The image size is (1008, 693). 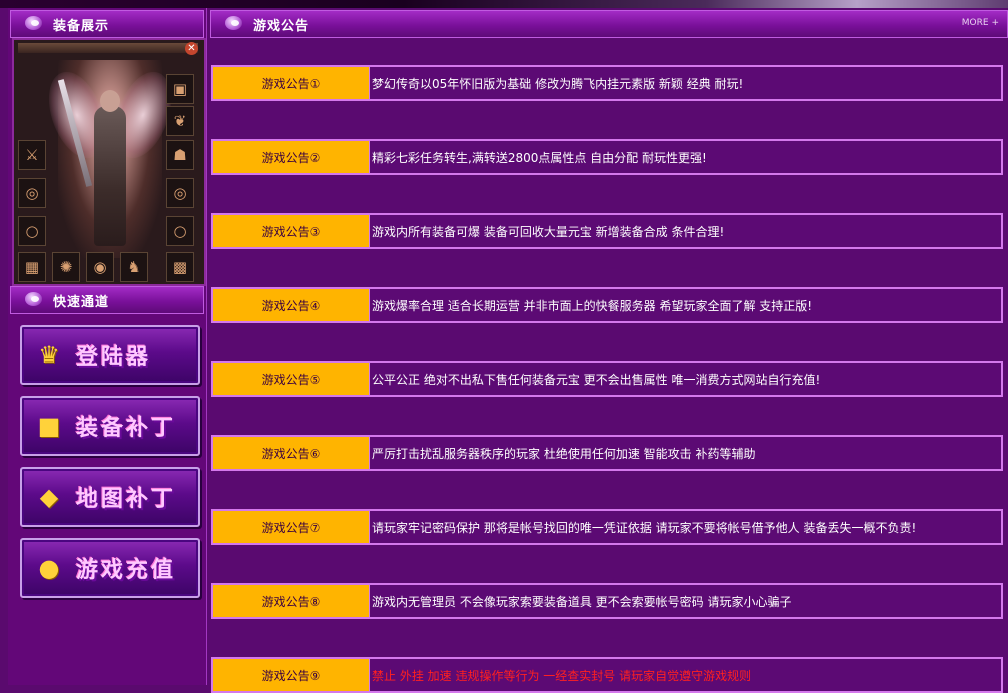 What do you see at coordinates (180, 155) in the screenshot?
I see `mask-slot-icon: ☗` at bounding box center [180, 155].